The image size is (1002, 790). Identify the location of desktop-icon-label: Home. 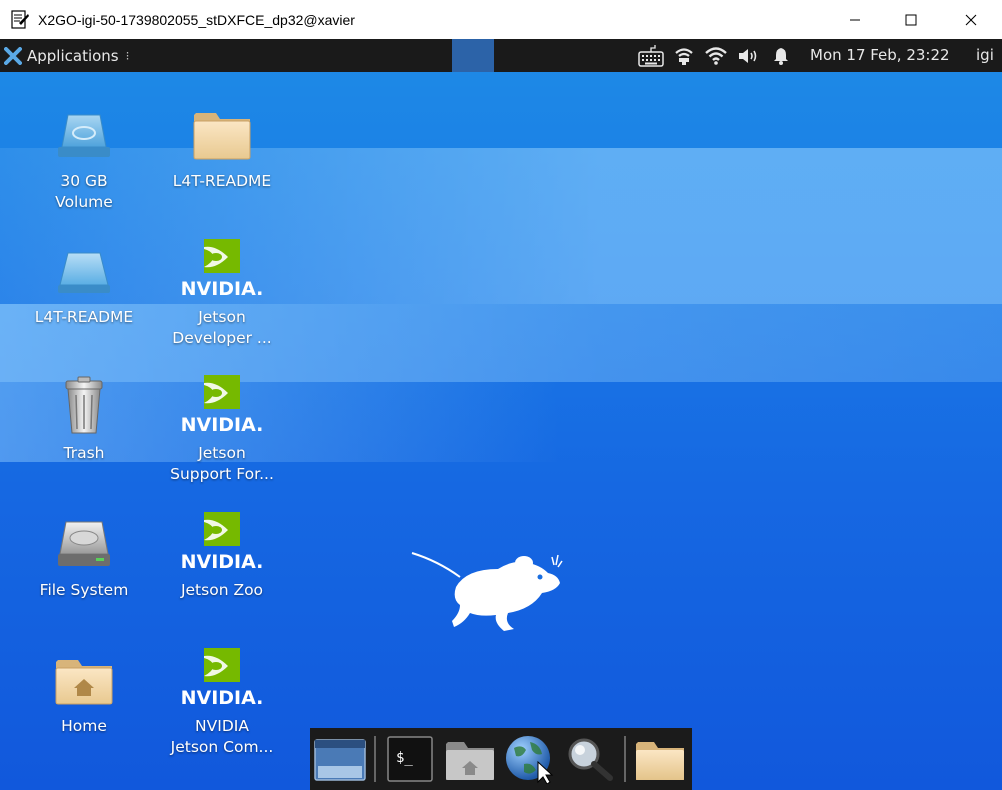
(84, 726).